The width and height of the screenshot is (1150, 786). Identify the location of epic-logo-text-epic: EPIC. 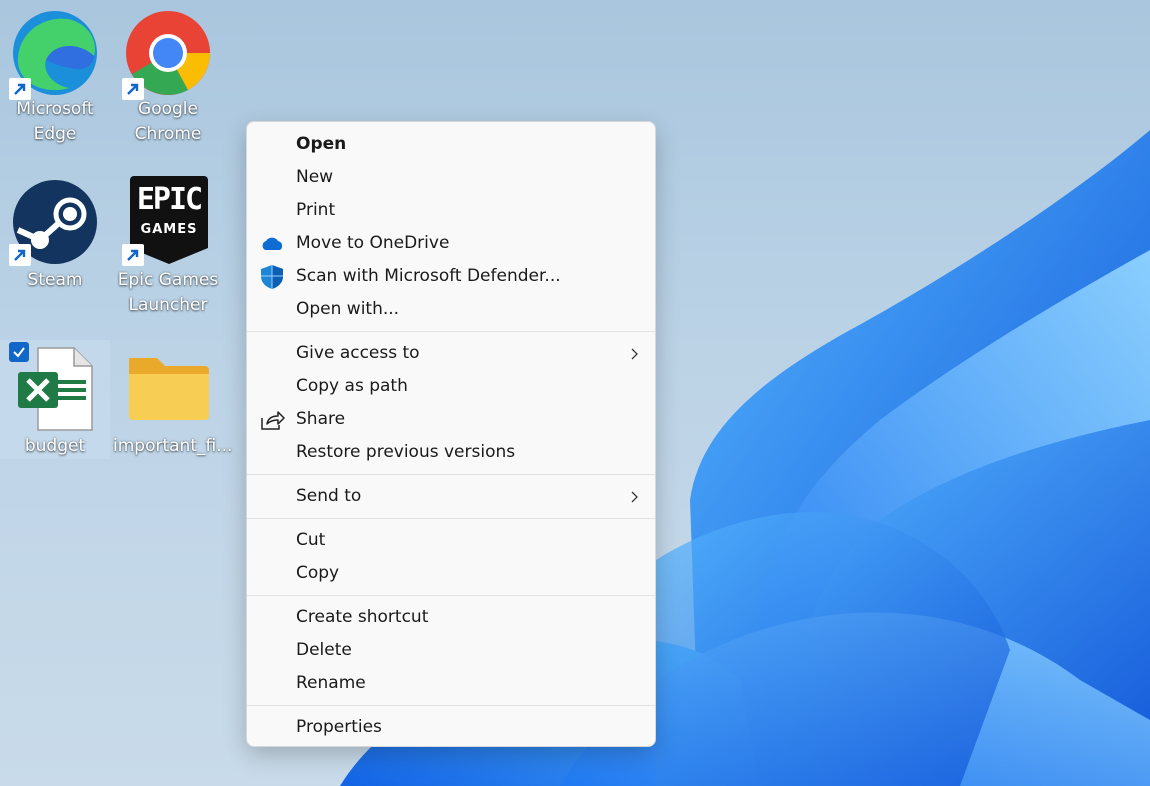
(169, 199).